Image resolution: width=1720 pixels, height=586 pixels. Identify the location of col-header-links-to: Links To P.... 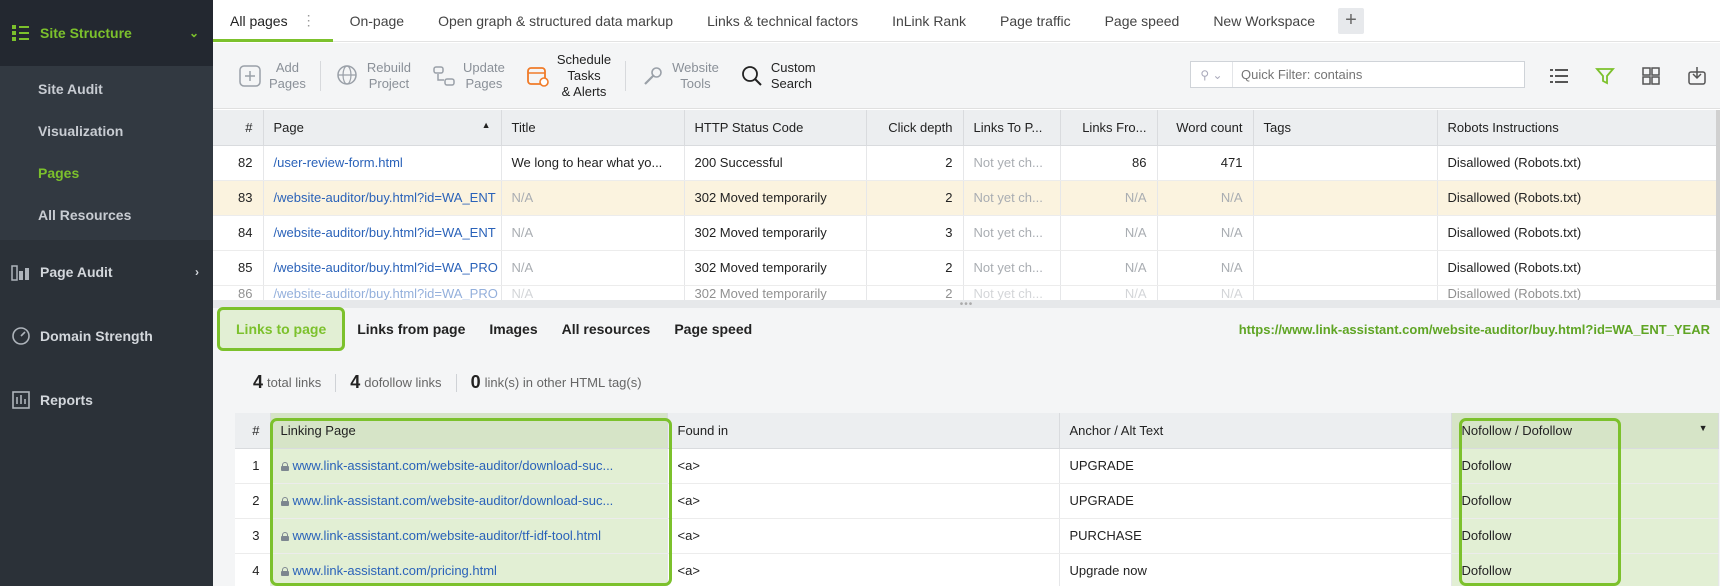
(1012, 128).